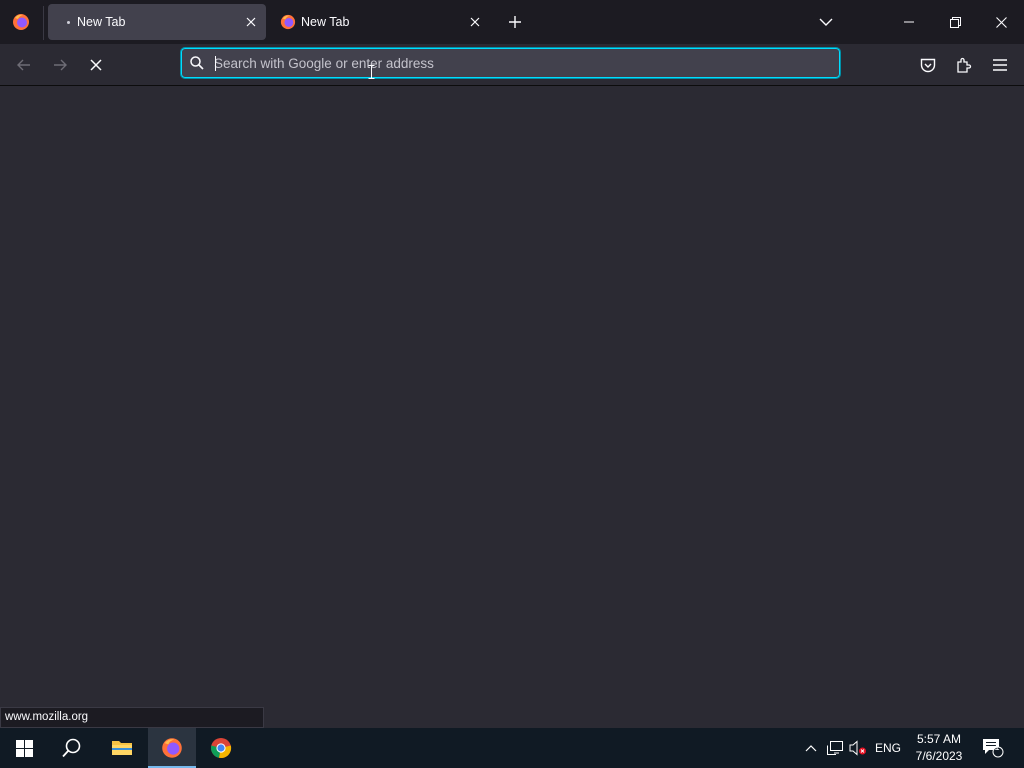  I want to click on ibeam-cursor-icon, so click(371, 74).